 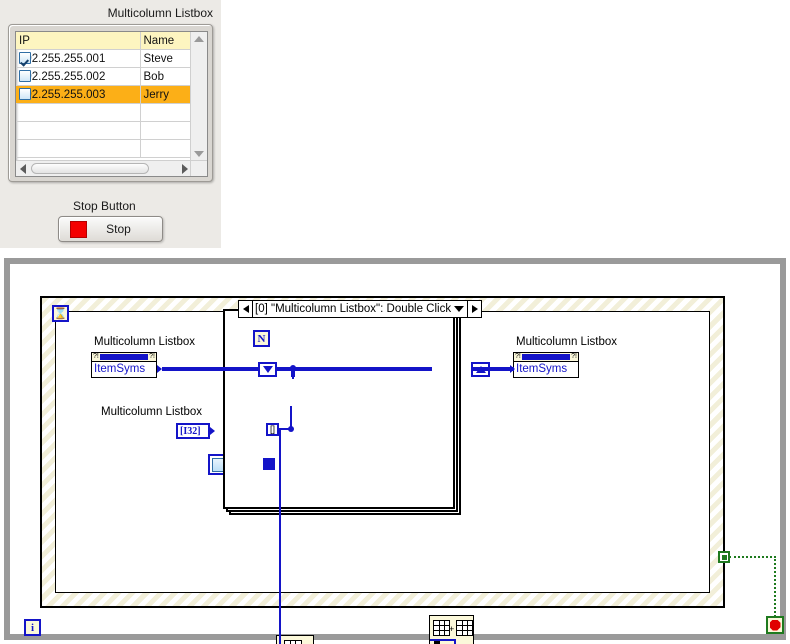 What do you see at coordinates (198, 168) in the screenshot?
I see `scrollbar-corner` at bounding box center [198, 168].